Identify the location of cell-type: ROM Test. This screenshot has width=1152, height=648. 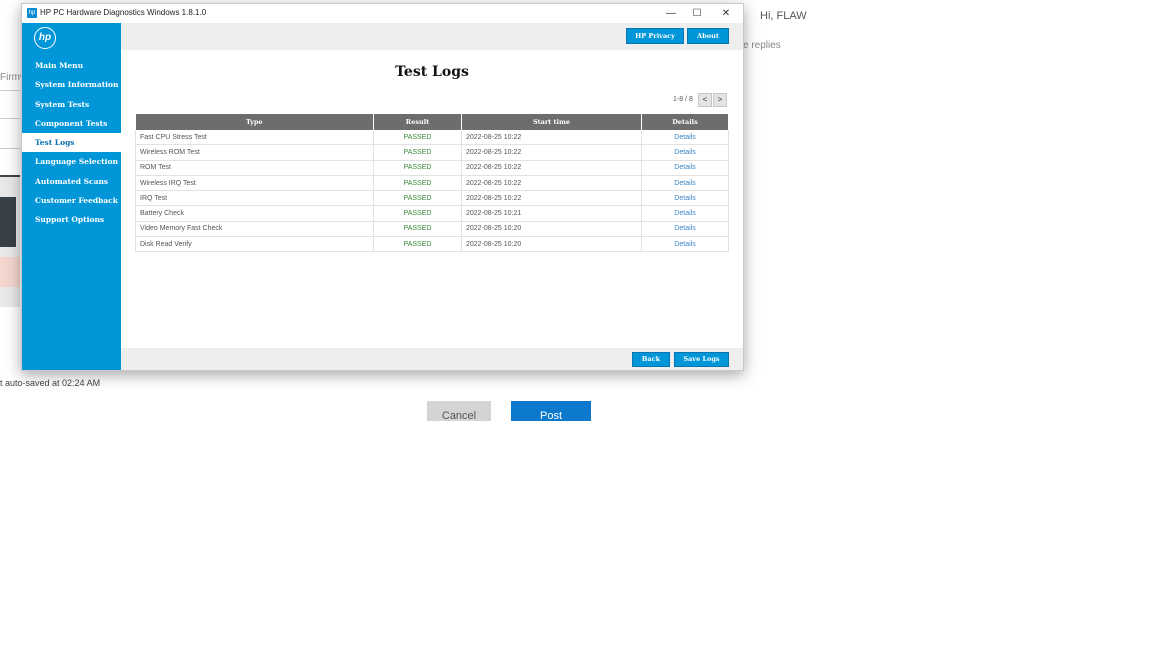
(254, 168).